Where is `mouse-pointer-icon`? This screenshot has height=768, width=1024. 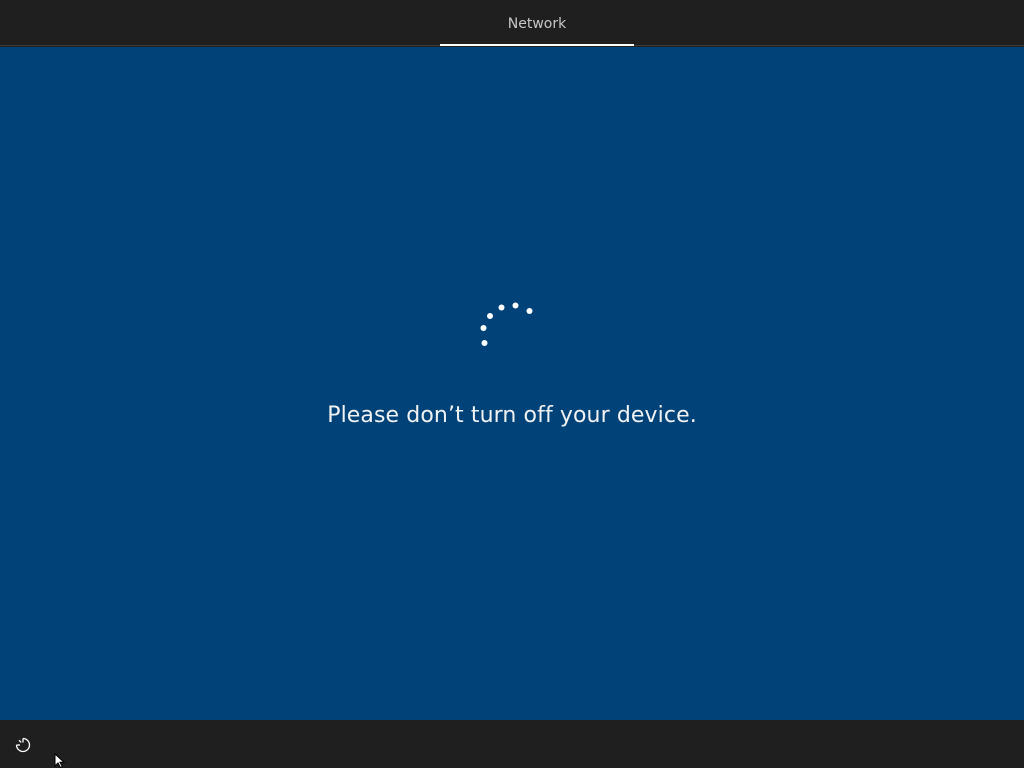
mouse-pointer-icon is located at coordinates (60, 760).